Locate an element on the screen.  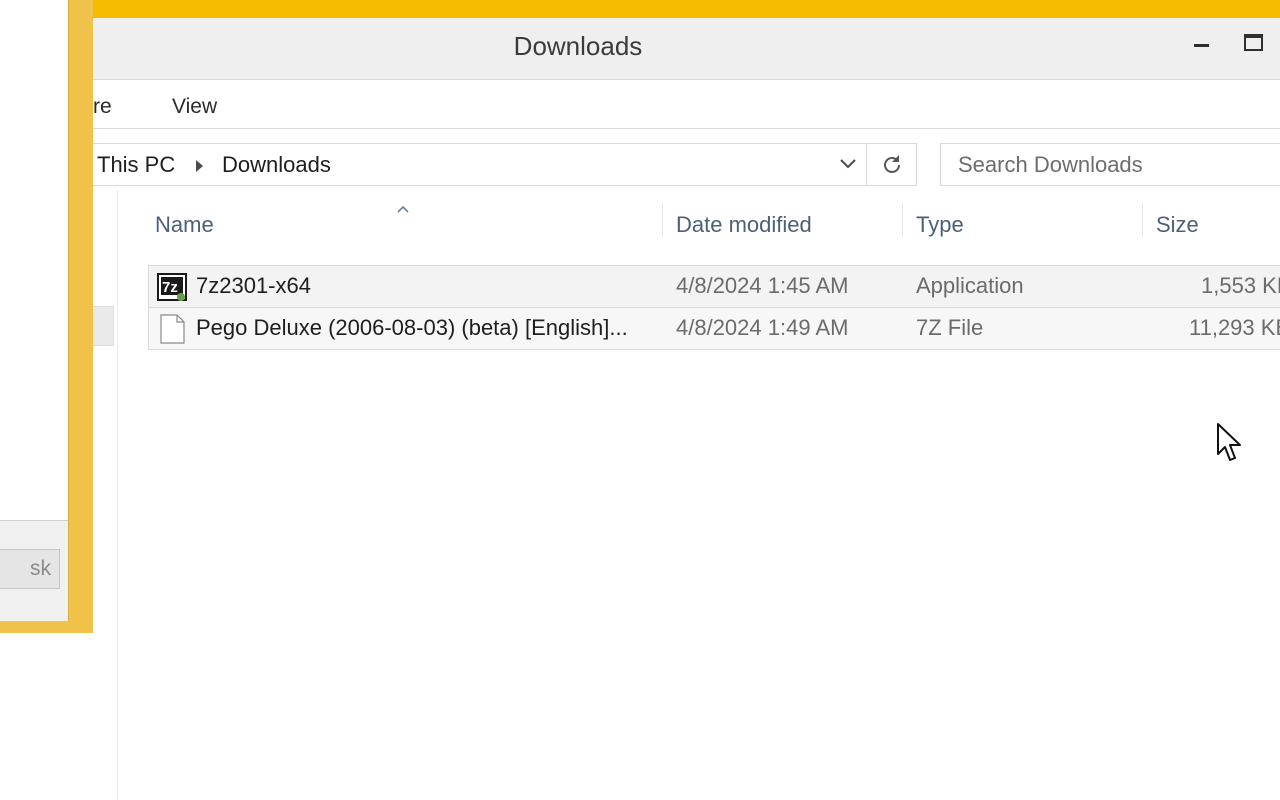
blank-file-icon is located at coordinates (172, 329).